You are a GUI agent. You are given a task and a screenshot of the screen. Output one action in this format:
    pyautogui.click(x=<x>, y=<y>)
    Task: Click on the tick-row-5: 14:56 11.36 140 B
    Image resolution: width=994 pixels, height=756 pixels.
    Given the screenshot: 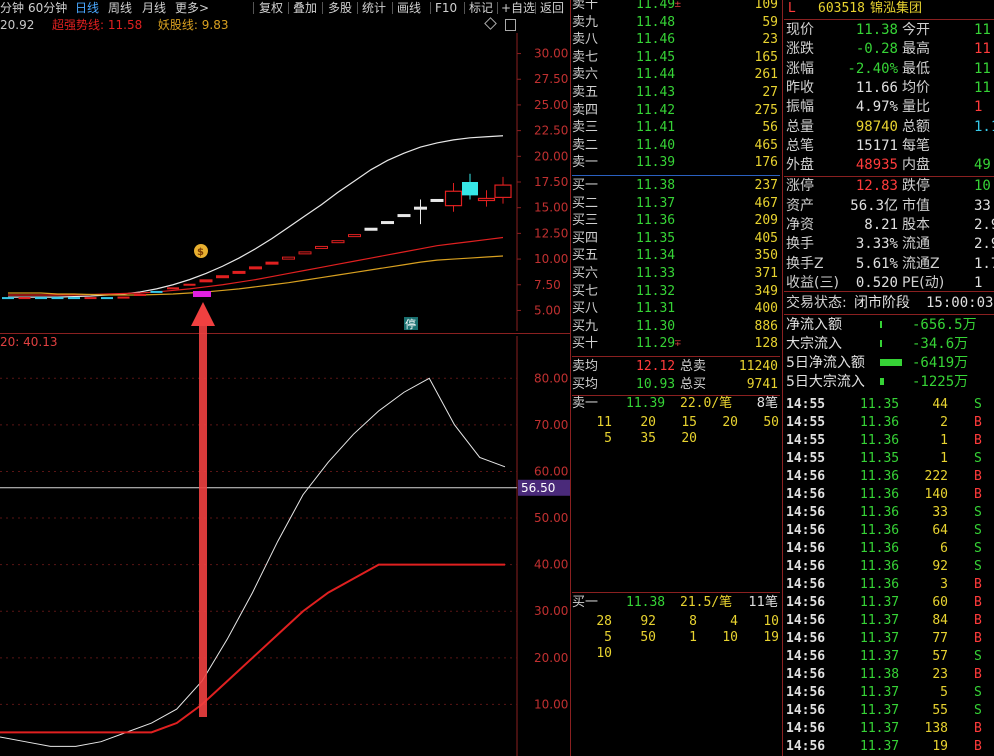 What is the action you would take?
    pyautogui.click(x=889, y=495)
    